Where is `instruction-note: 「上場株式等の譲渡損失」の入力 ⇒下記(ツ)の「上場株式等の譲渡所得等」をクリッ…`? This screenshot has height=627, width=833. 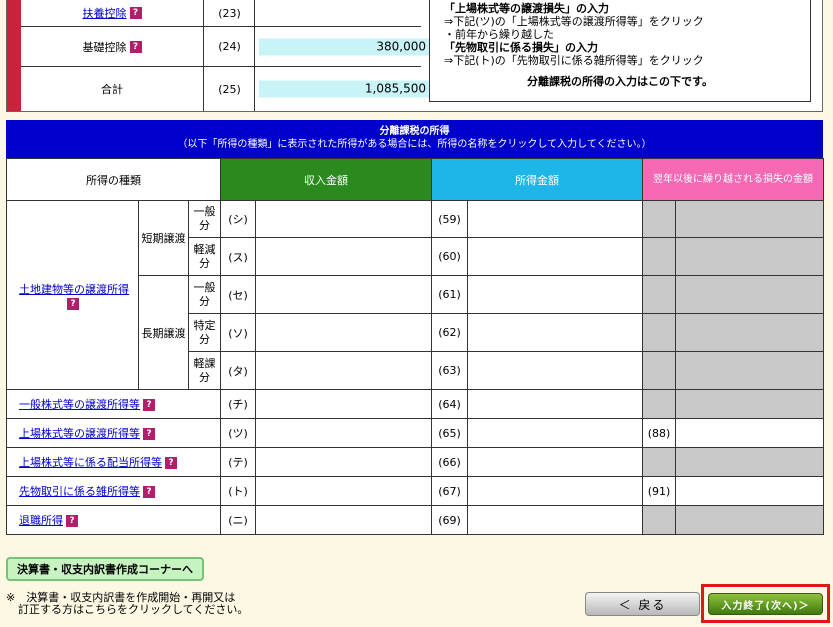
instruction-note: 「上場株式等の譲渡損失」の入力 ⇒下記(ツ)の「上場株式等の譲渡所得等」をクリッ… is located at coordinates (620, 51).